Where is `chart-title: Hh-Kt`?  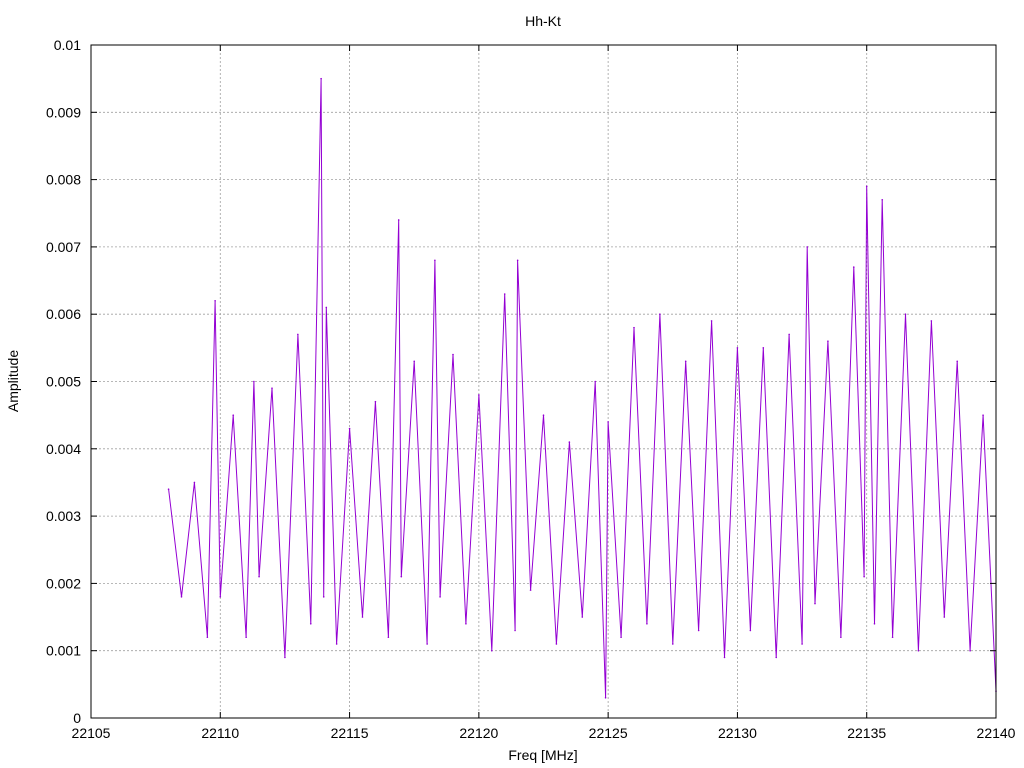 chart-title: Hh-Kt is located at coordinates (543, 21).